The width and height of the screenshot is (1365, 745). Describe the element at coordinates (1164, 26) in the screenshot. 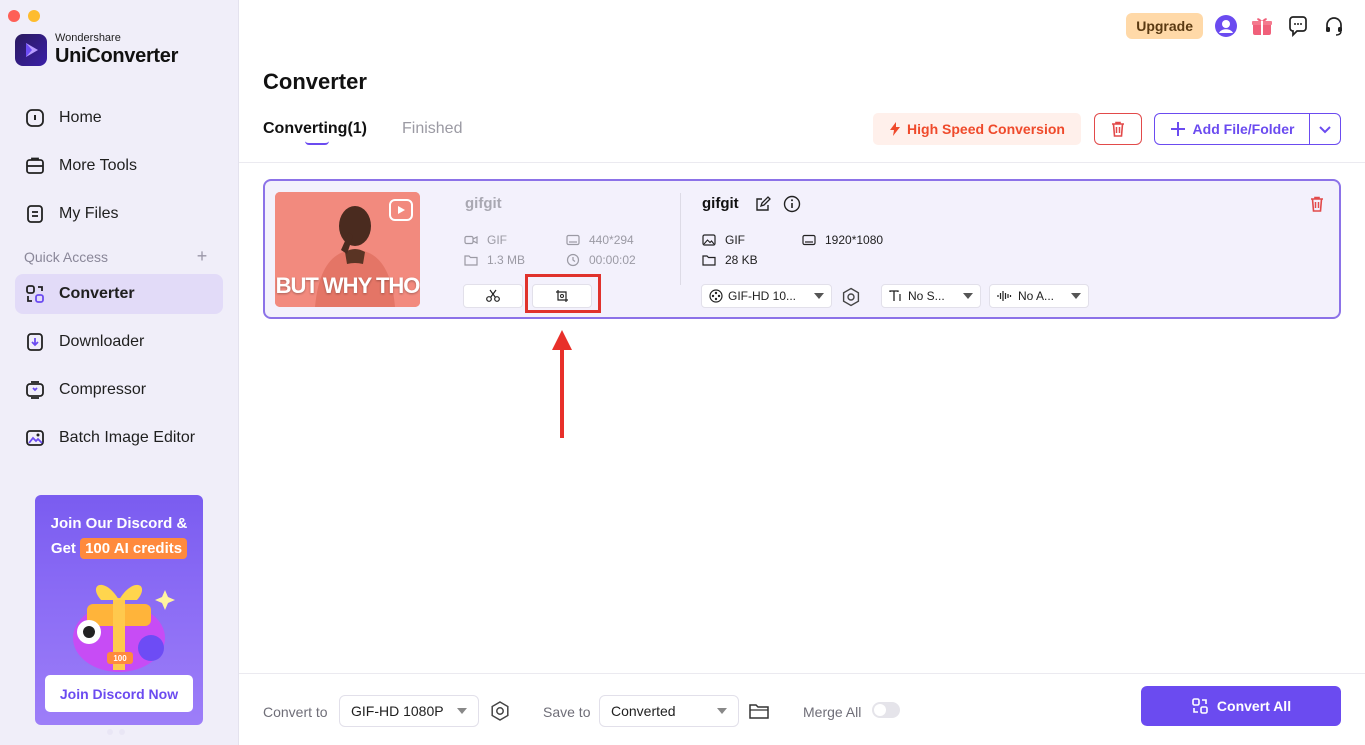

I see `upgrade-button: Upgrade` at that location.